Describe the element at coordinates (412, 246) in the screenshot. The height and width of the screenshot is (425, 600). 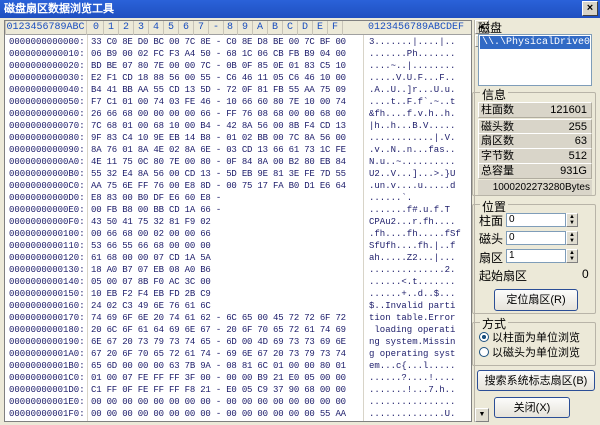
I see `row-ascii: SfUfh....fh.|..f` at that location.